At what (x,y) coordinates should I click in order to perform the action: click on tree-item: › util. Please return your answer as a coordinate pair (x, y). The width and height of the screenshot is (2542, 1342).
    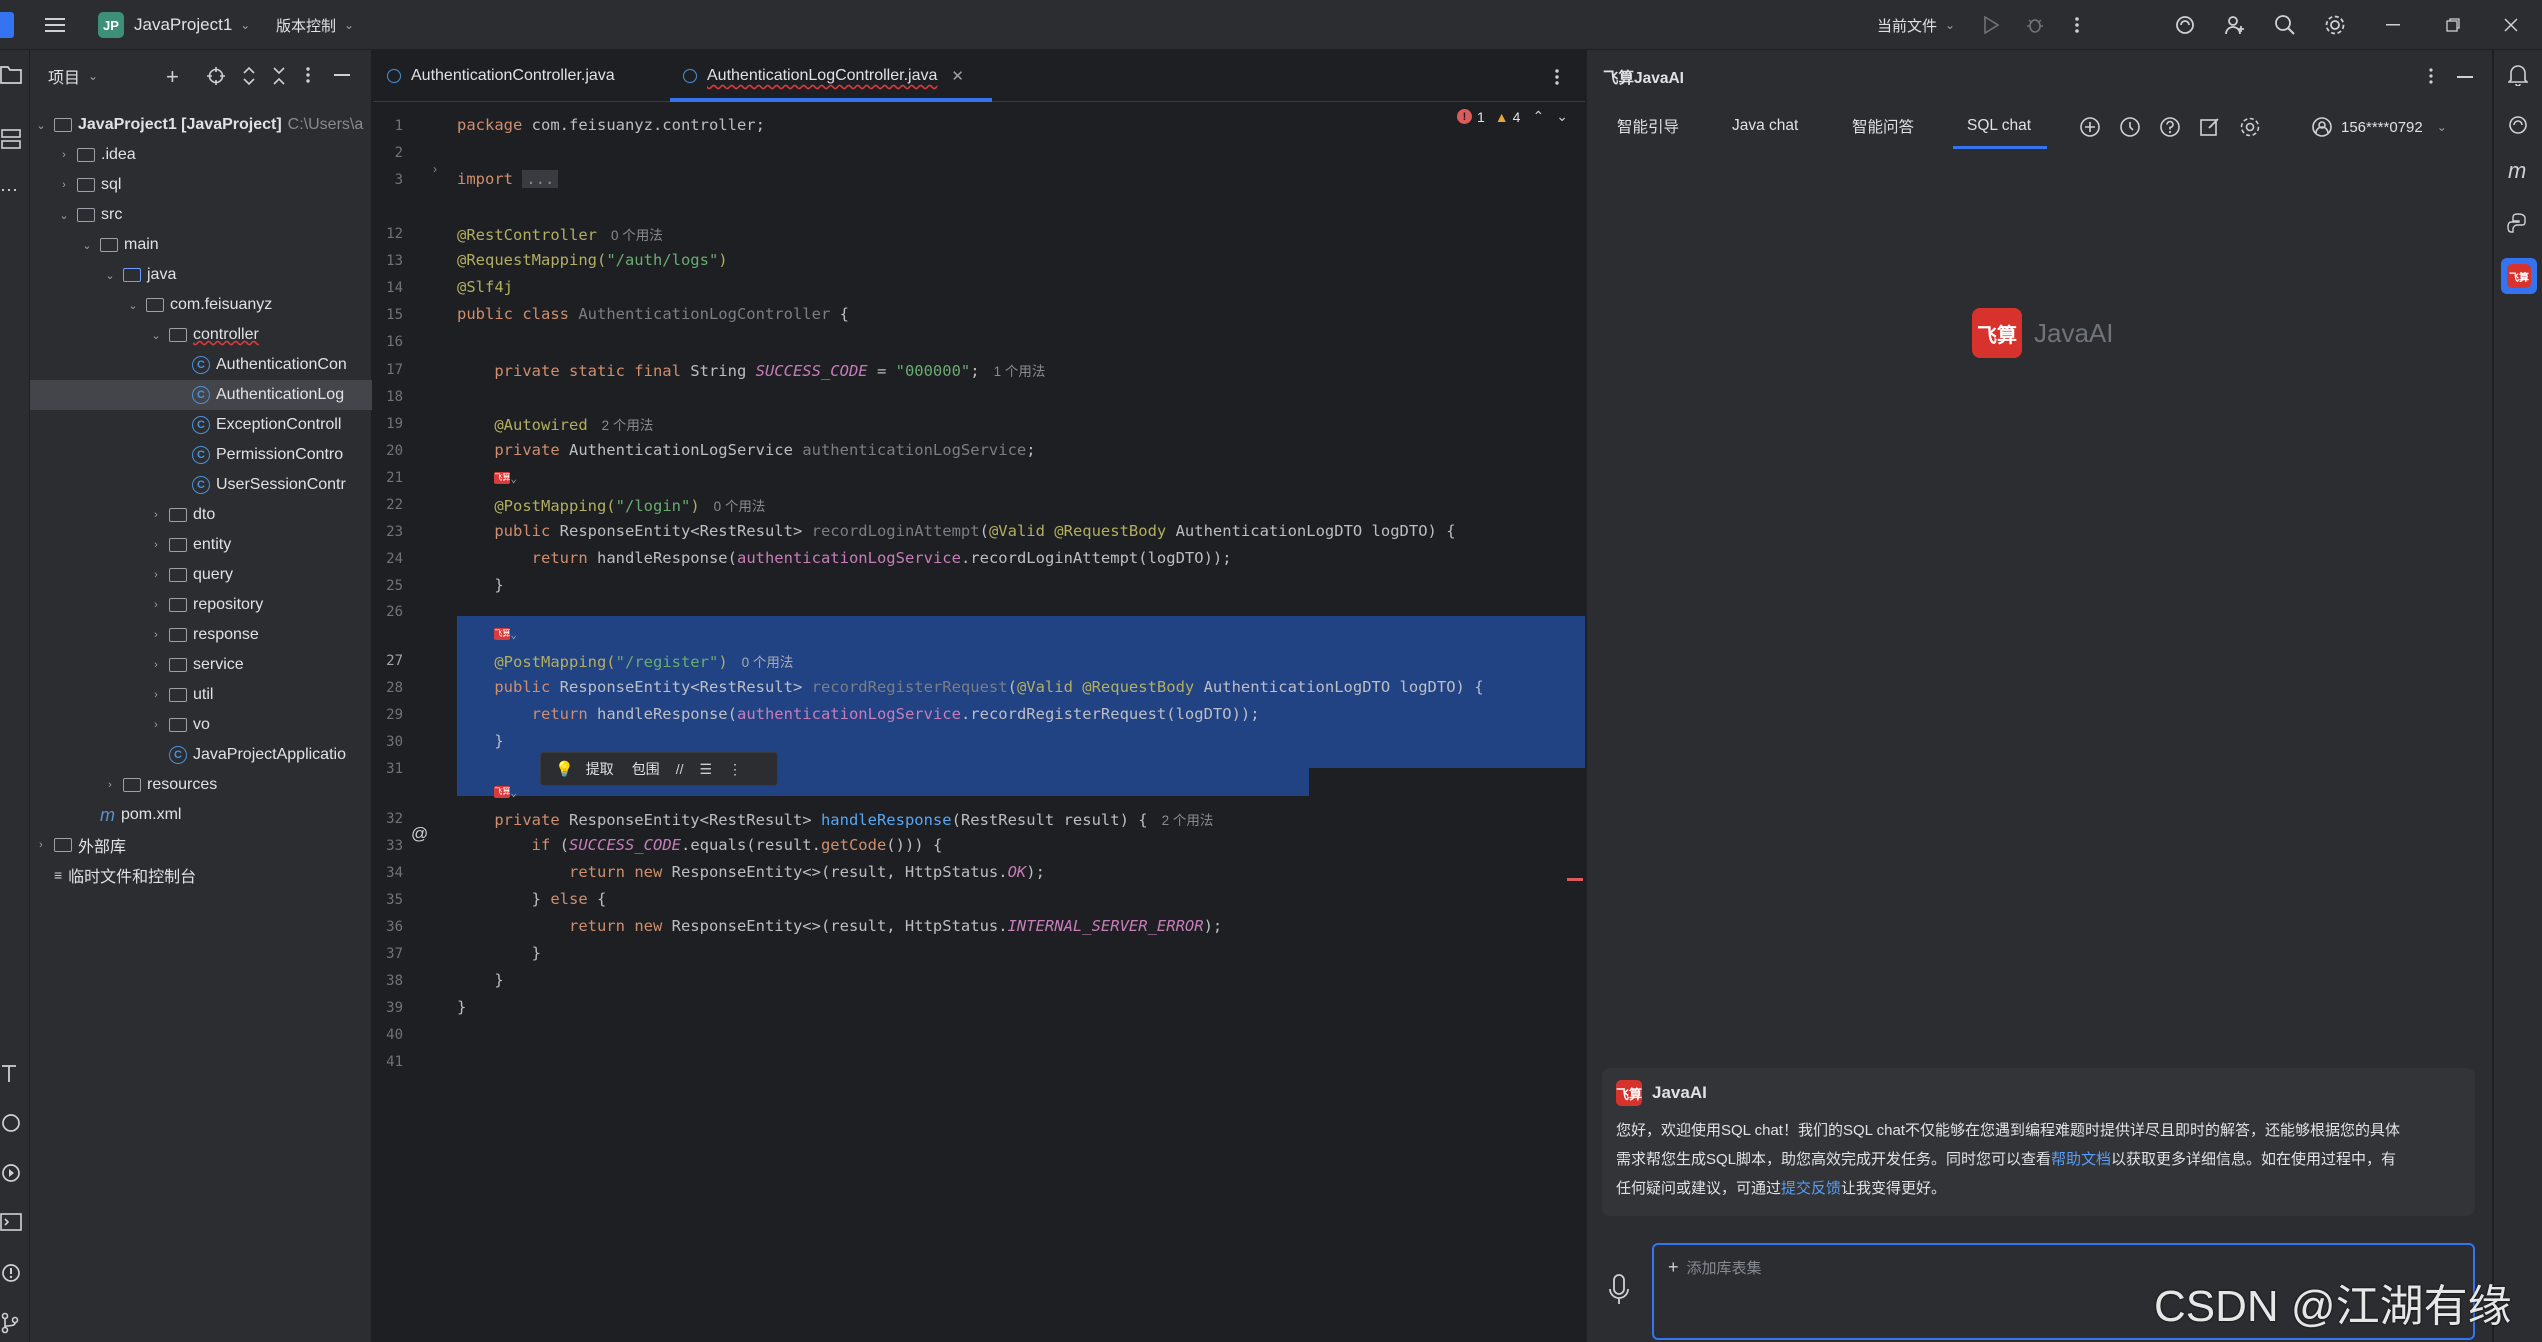
    Looking at the image, I should click on (201, 695).